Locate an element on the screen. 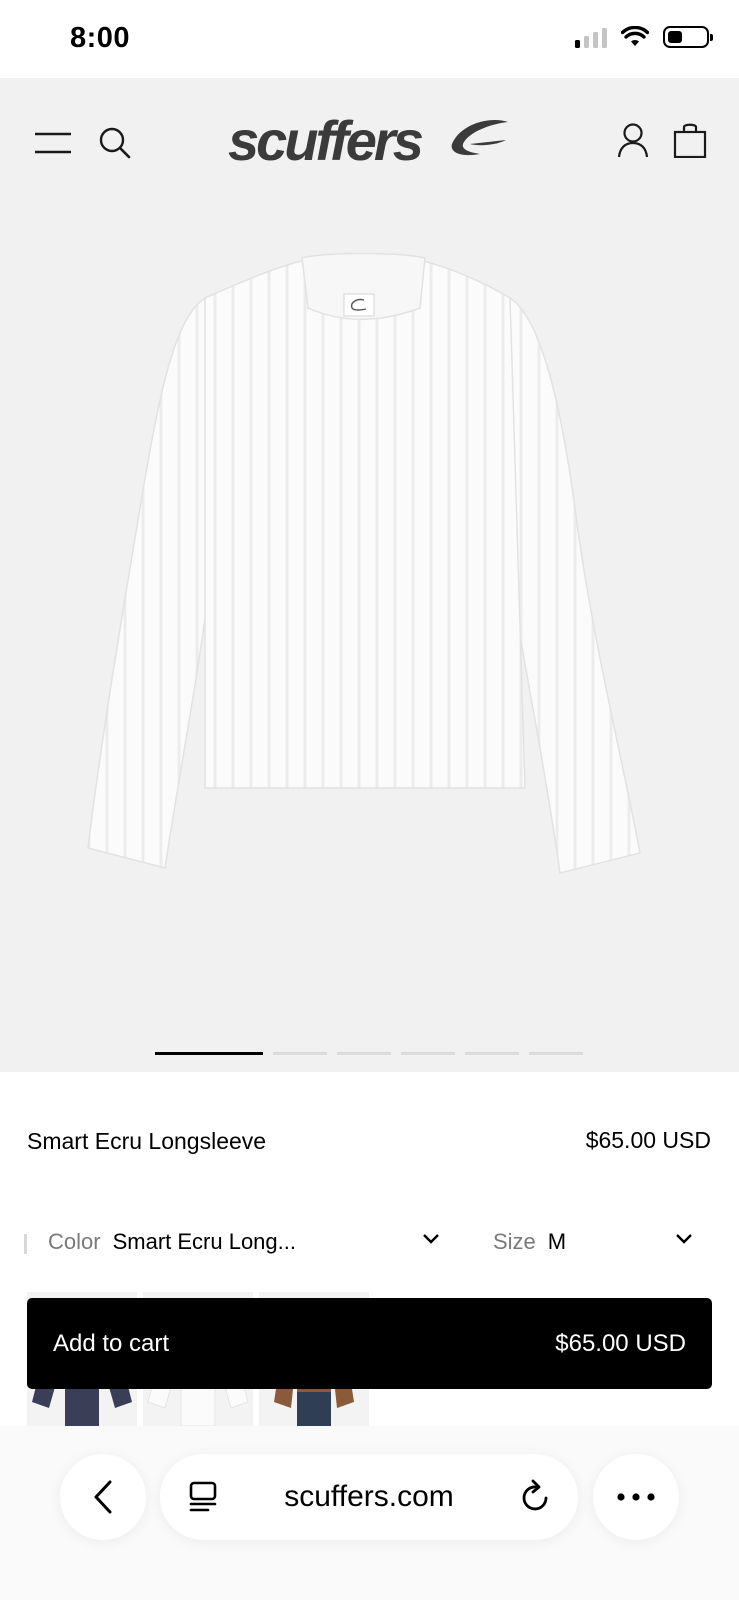 This screenshot has width=739, height=1600. status-icons is located at coordinates (644, 37).